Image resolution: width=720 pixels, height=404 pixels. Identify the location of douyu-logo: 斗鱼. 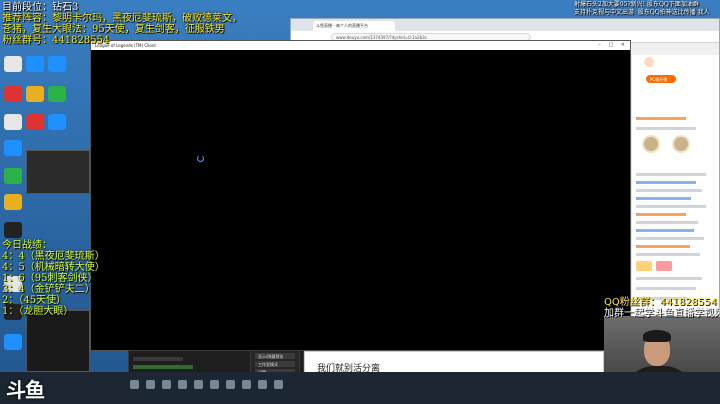
(25, 390).